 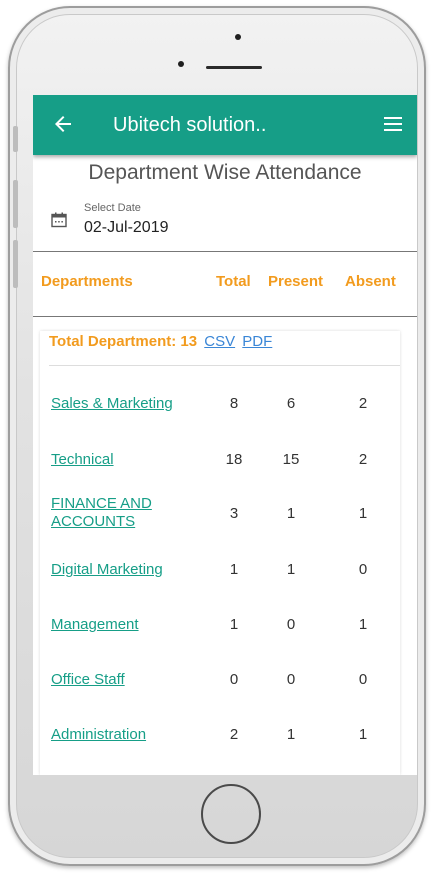 What do you see at coordinates (63, 124) in the screenshot?
I see `arrow-left-icon` at bounding box center [63, 124].